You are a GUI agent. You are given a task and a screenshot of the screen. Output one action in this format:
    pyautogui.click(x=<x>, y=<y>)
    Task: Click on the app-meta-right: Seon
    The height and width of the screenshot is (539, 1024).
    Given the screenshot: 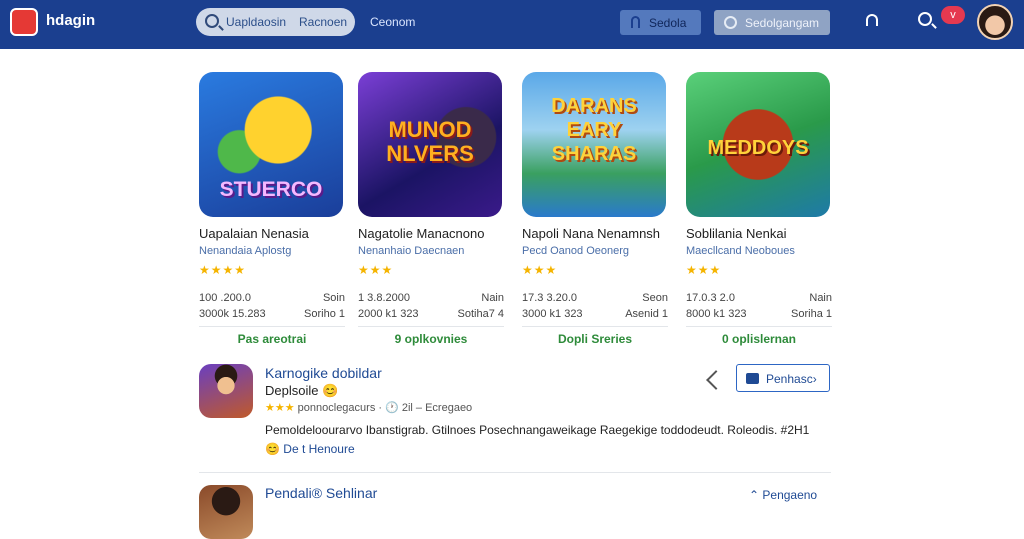 What is the action you would take?
    pyautogui.click(x=655, y=298)
    